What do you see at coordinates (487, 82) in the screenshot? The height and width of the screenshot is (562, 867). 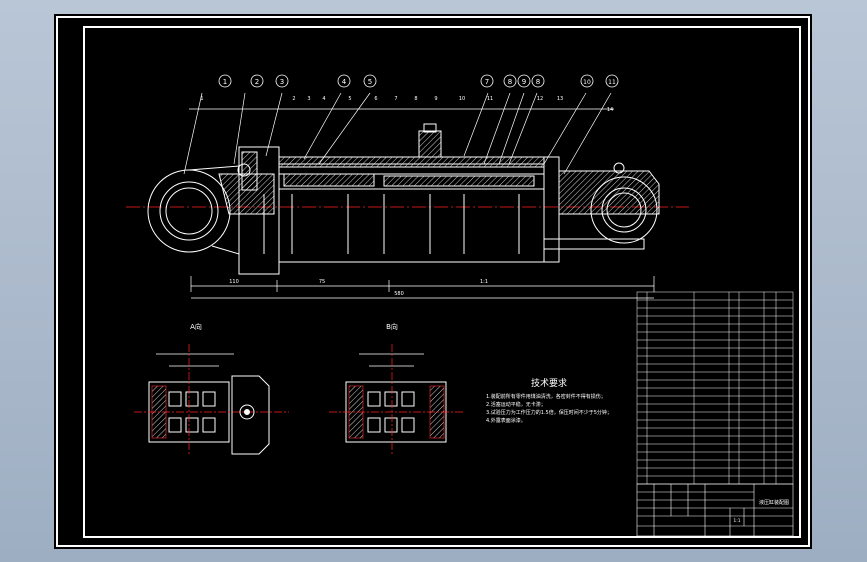 I see `balloon-7: 7` at bounding box center [487, 82].